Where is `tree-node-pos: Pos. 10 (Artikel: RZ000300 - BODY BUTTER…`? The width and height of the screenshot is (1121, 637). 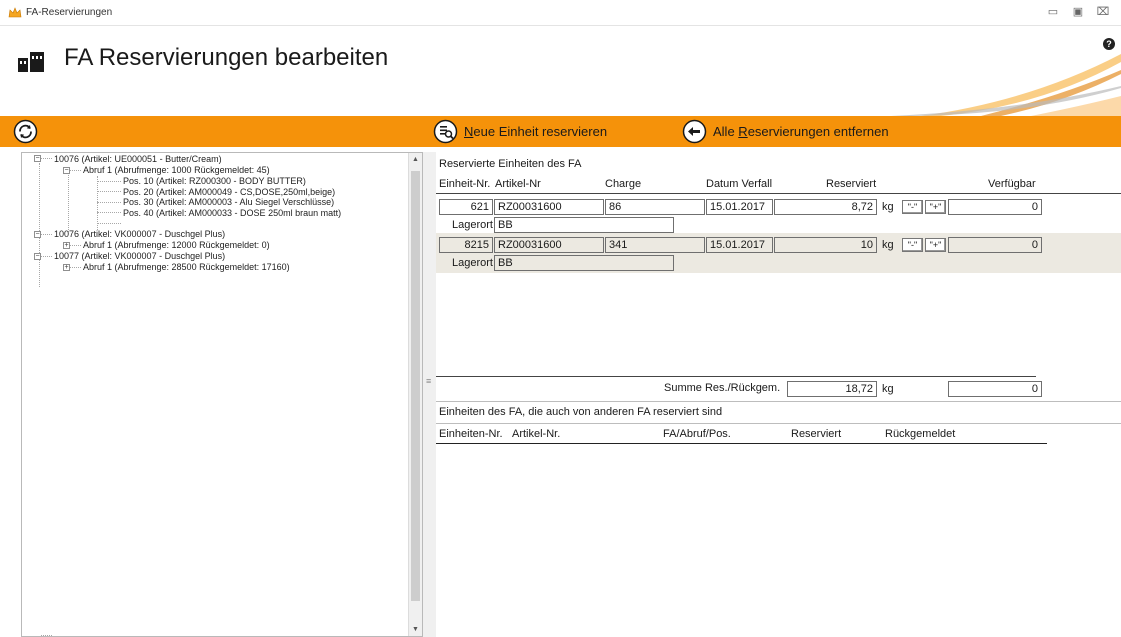 tree-node-pos: Pos. 10 (Artikel: RZ000300 - BODY BUTTER… is located at coordinates (214, 181).